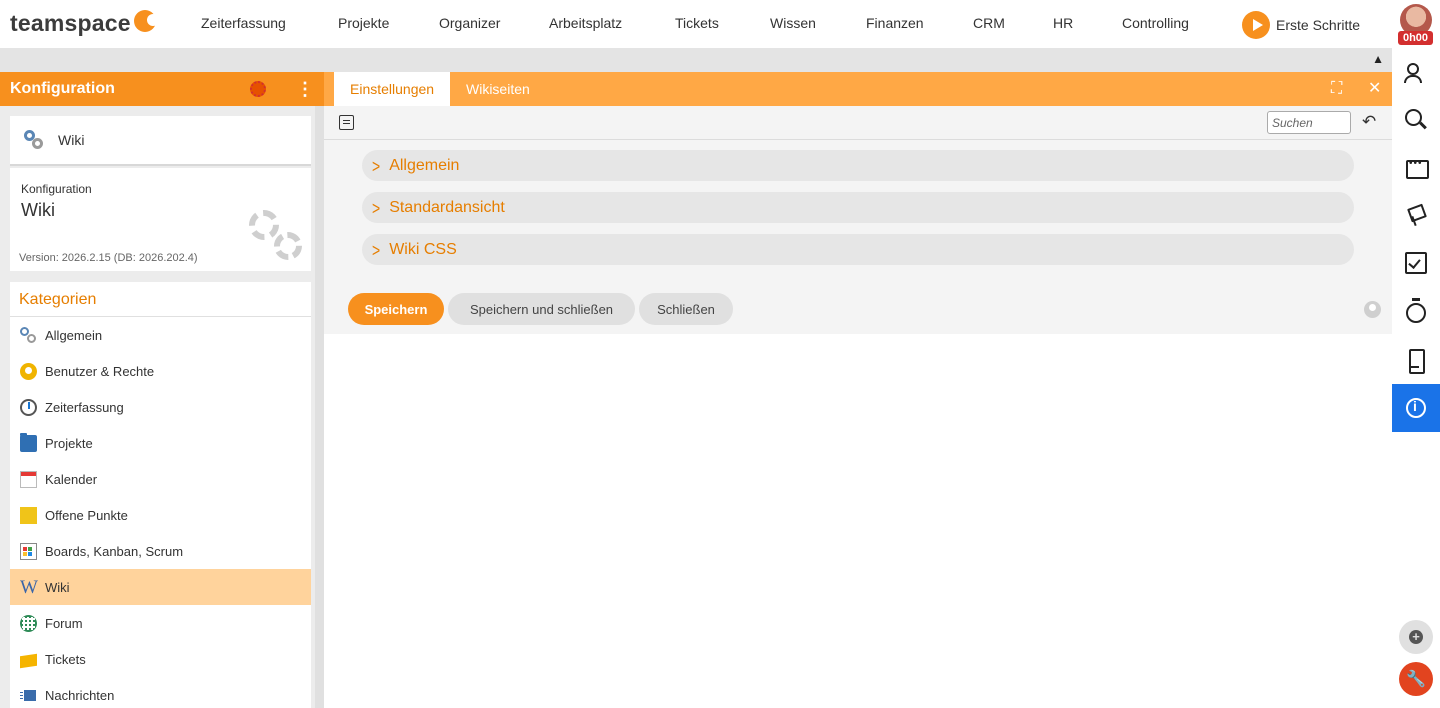  Describe the element at coordinates (69, 443) in the screenshot. I see `category-label: Projekte` at that location.